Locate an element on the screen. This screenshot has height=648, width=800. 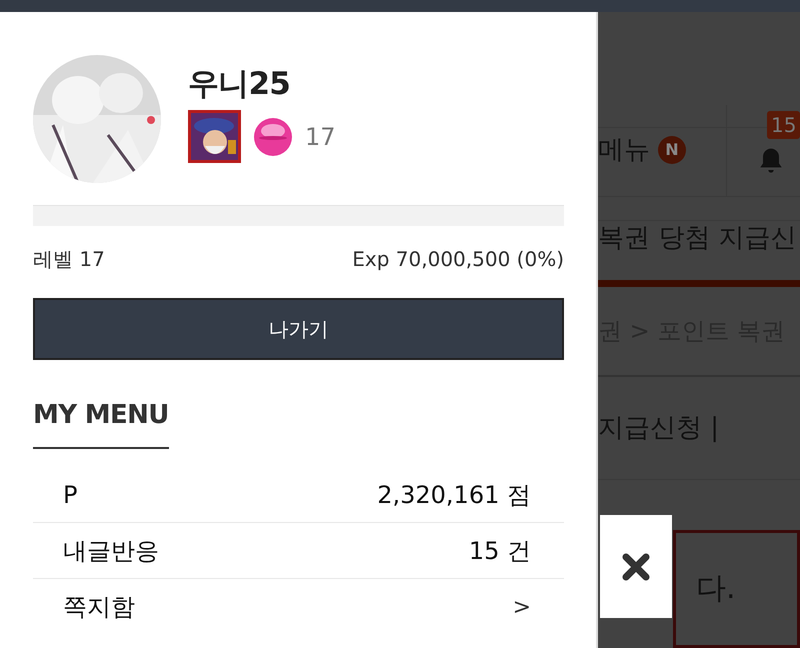
user-name: 우니25 is located at coordinates (240, 84).